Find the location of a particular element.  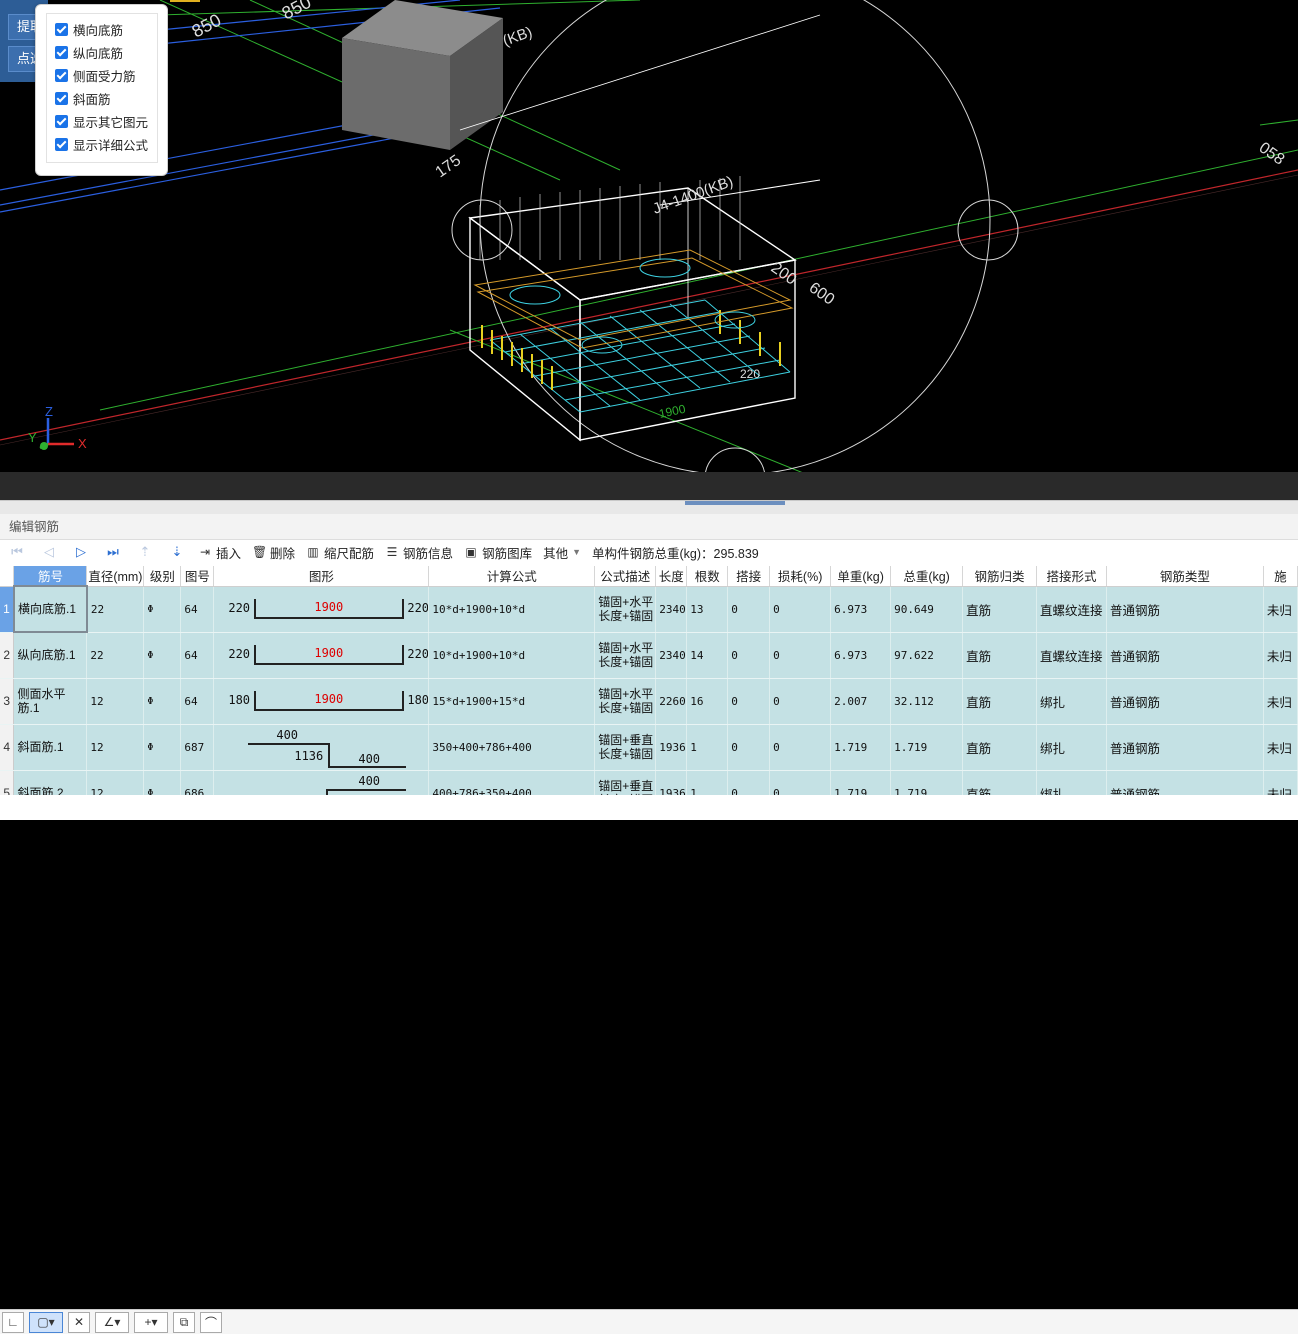

row-index: 2 is located at coordinates (7, 655).